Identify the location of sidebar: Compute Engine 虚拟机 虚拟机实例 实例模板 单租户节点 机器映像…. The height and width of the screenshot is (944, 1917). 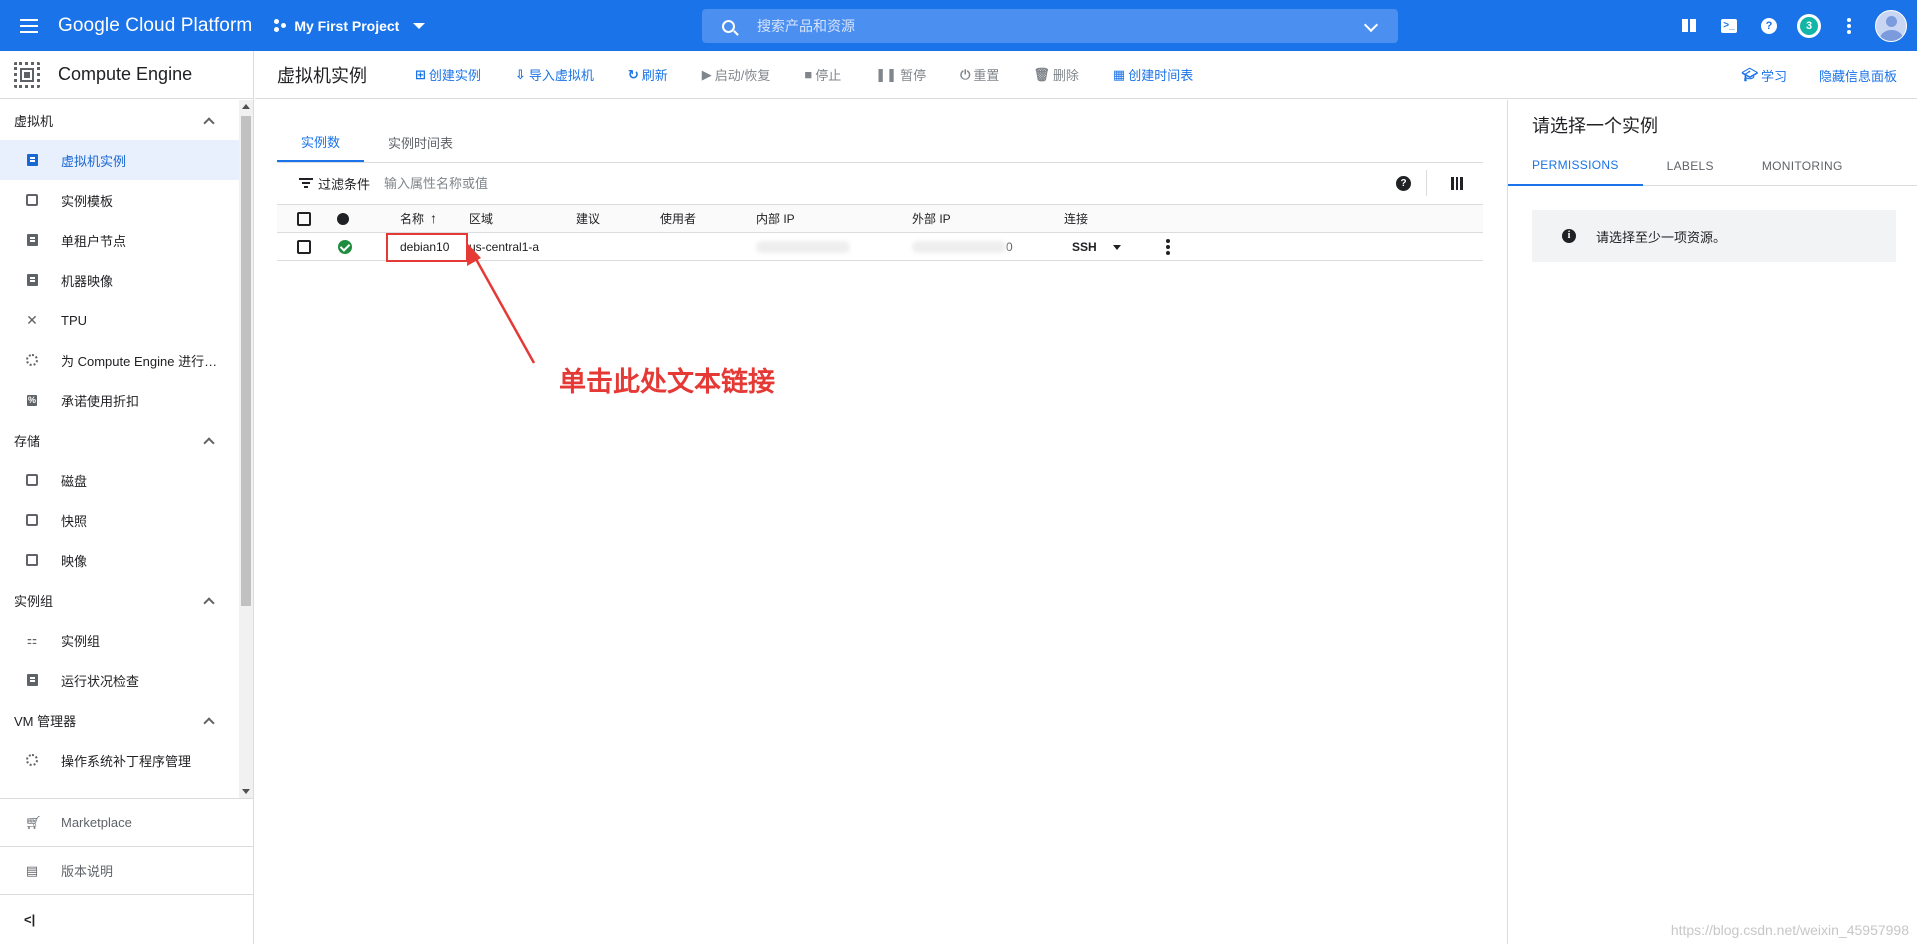
(127, 497).